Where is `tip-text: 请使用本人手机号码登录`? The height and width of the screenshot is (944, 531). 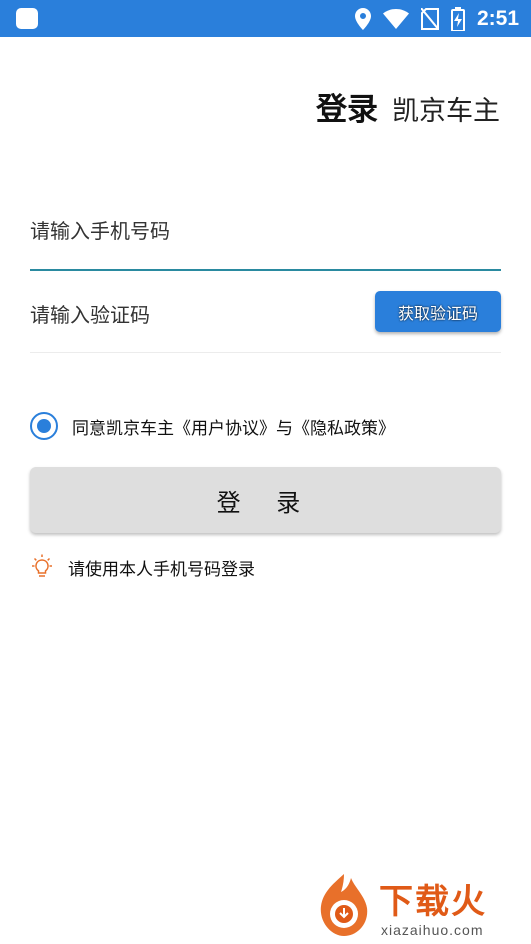
tip-text: 请使用本人手机号码登录 is located at coordinates (161, 569).